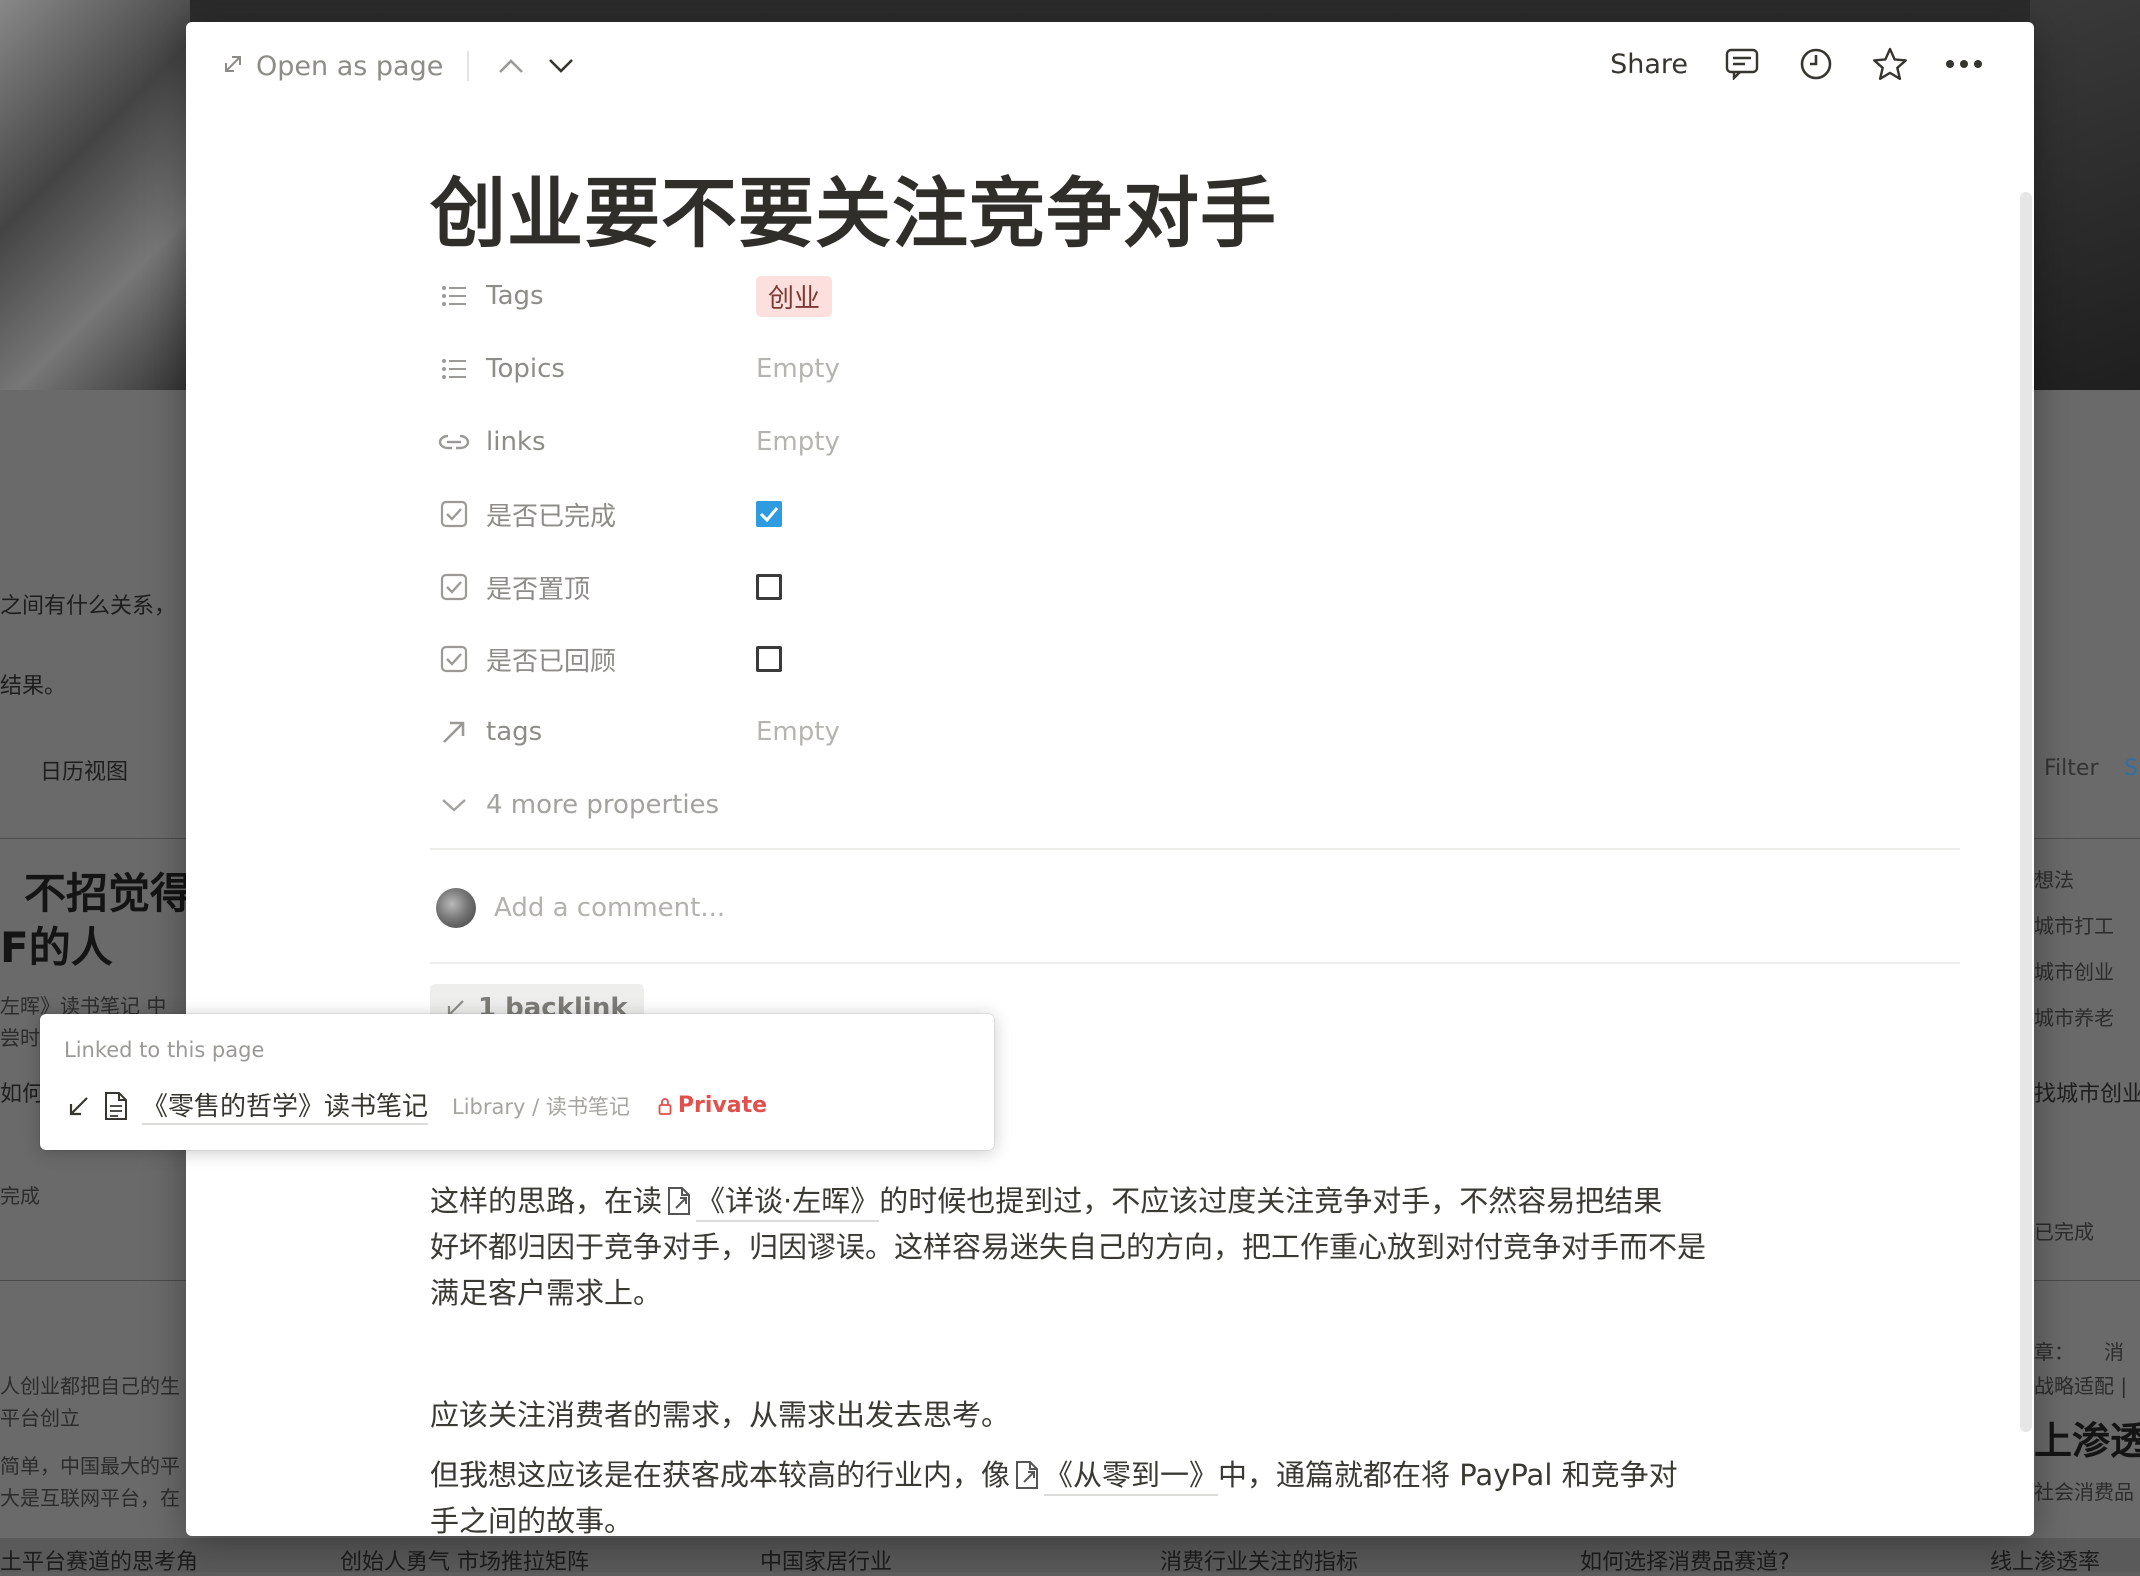 The height and width of the screenshot is (1576, 2140). I want to click on bg-text: 找城市创业, so click(2087, 1094).